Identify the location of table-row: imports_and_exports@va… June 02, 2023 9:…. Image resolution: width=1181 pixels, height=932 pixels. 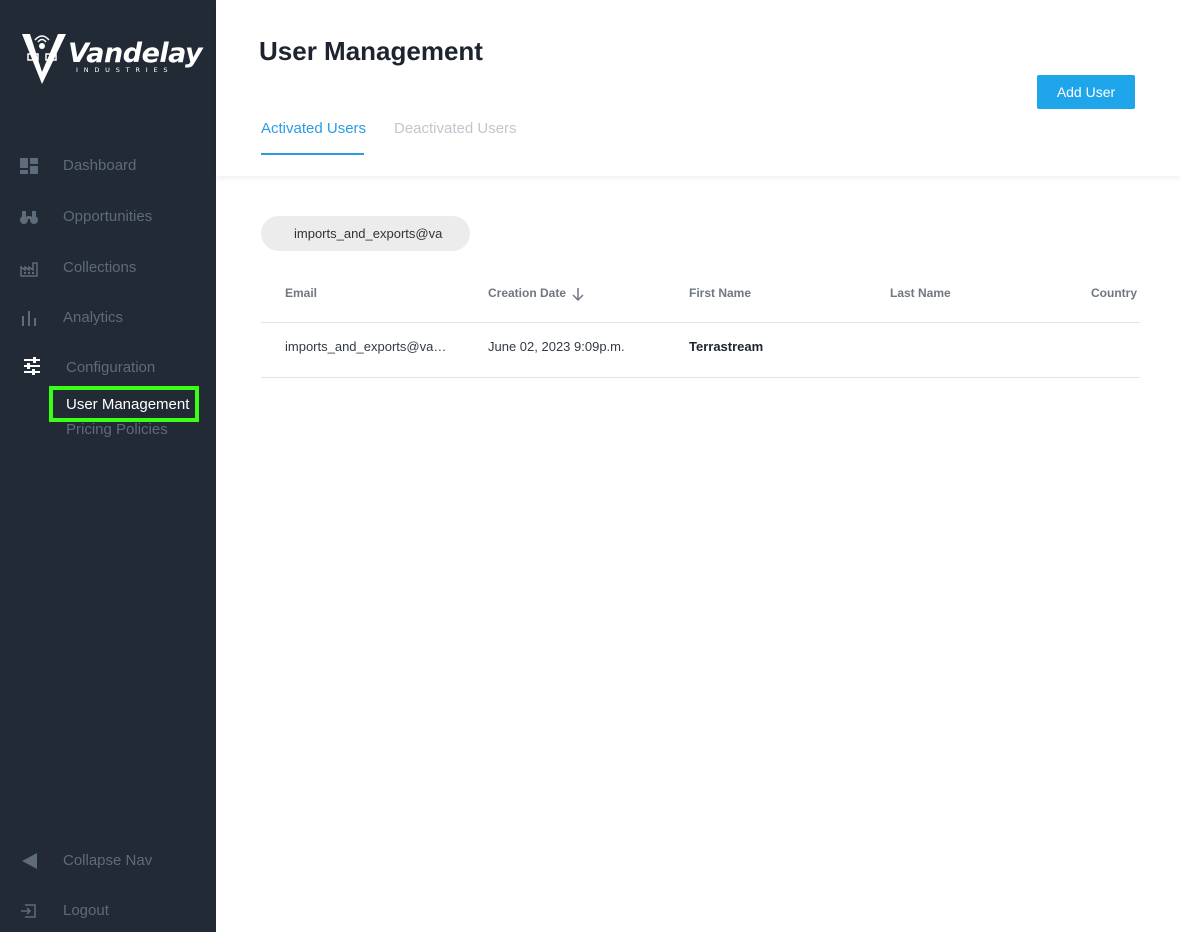
(700, 350).